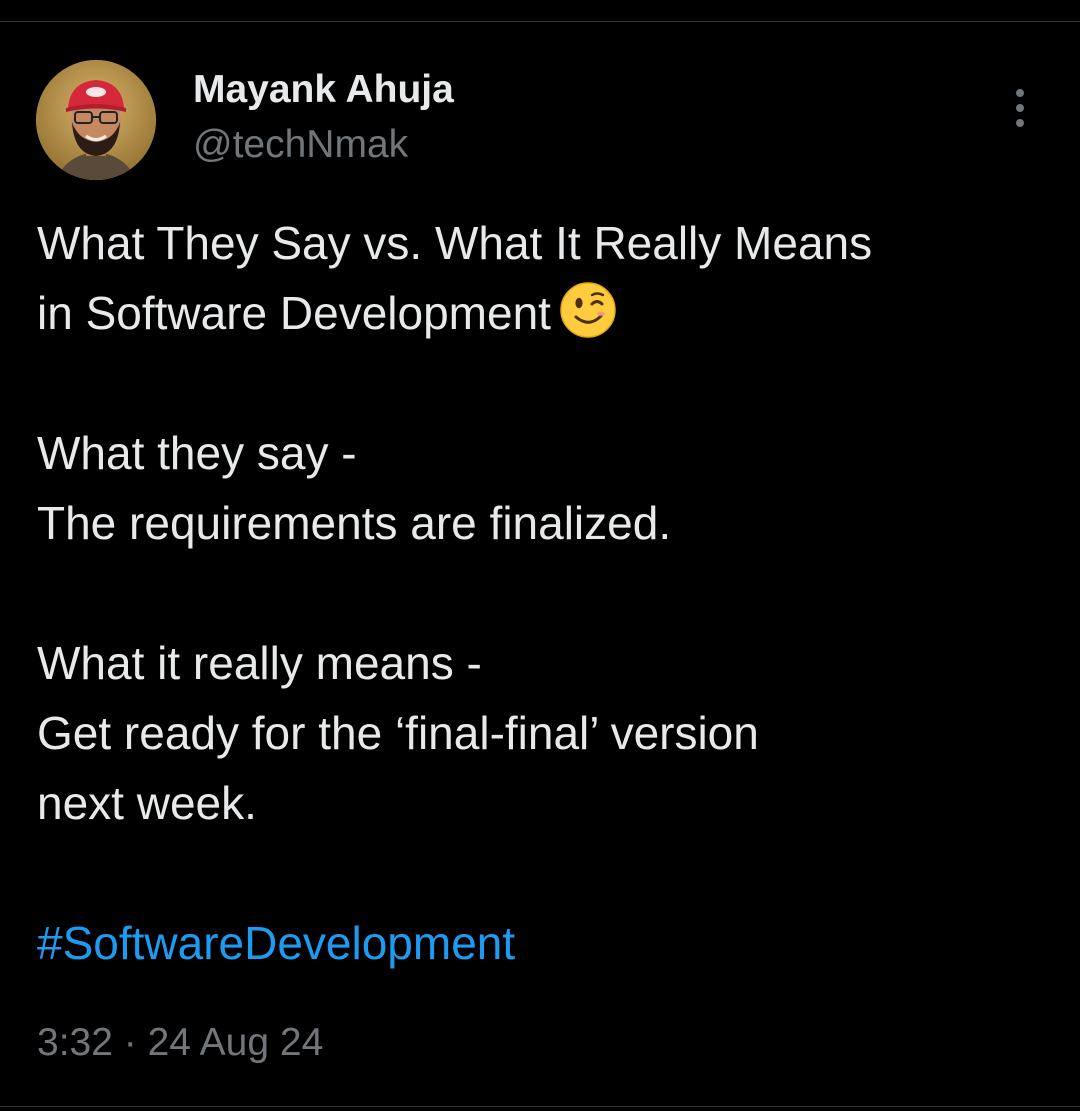 Image resolution: width=1080 pixels, height=1111 pixels. Describe the element at coordinates (323, 90) in the screenshot. I see `author-display-name: Mayank Ahuja` at that location.